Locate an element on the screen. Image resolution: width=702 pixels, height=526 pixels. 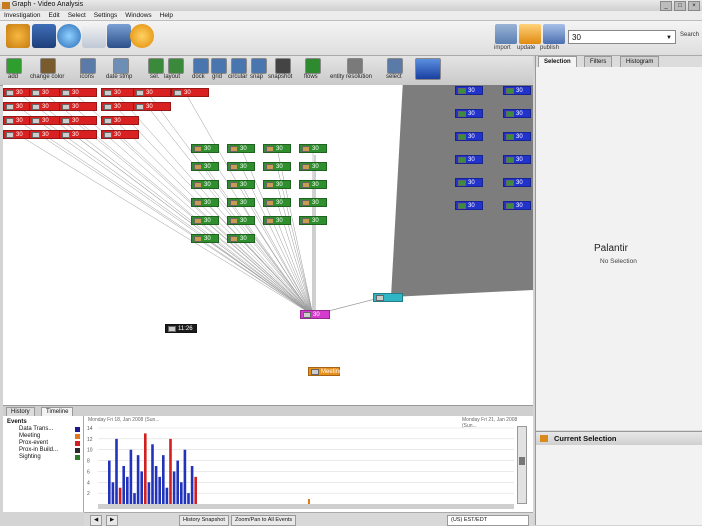
snap-icon is located at coordinates (259, 66).